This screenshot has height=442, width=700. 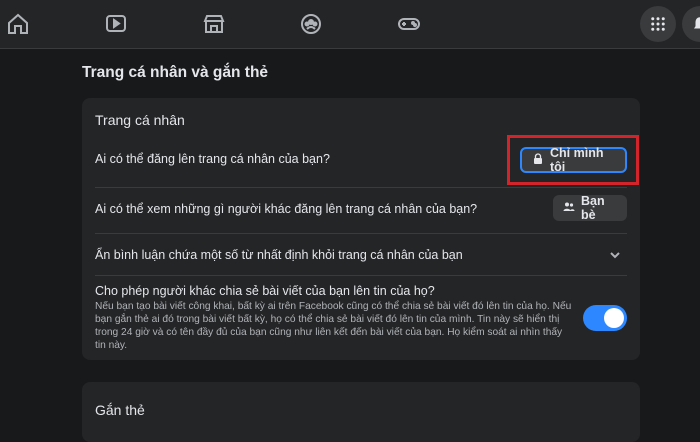 I want to click on gaming-icon, so click(x=409, y=24).